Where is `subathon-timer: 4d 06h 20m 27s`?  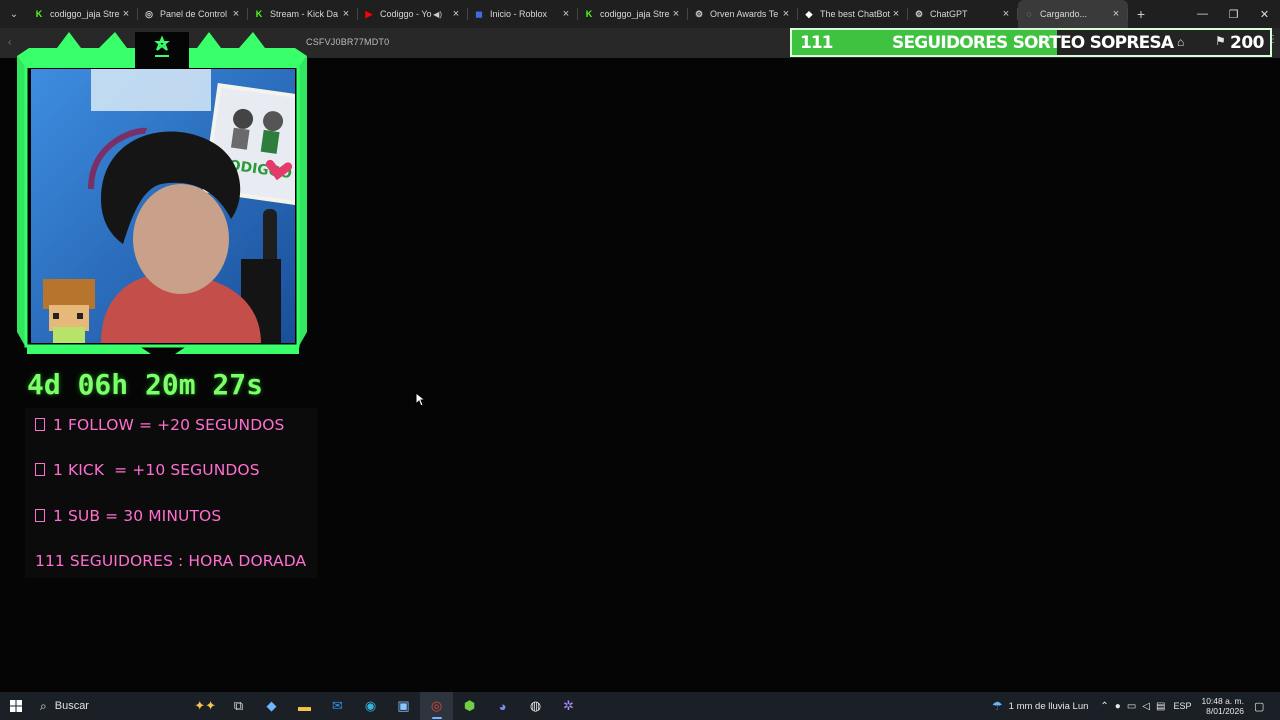
subathon-timer: 4d 06h 20m 27s is located at coordinates (145, 384).